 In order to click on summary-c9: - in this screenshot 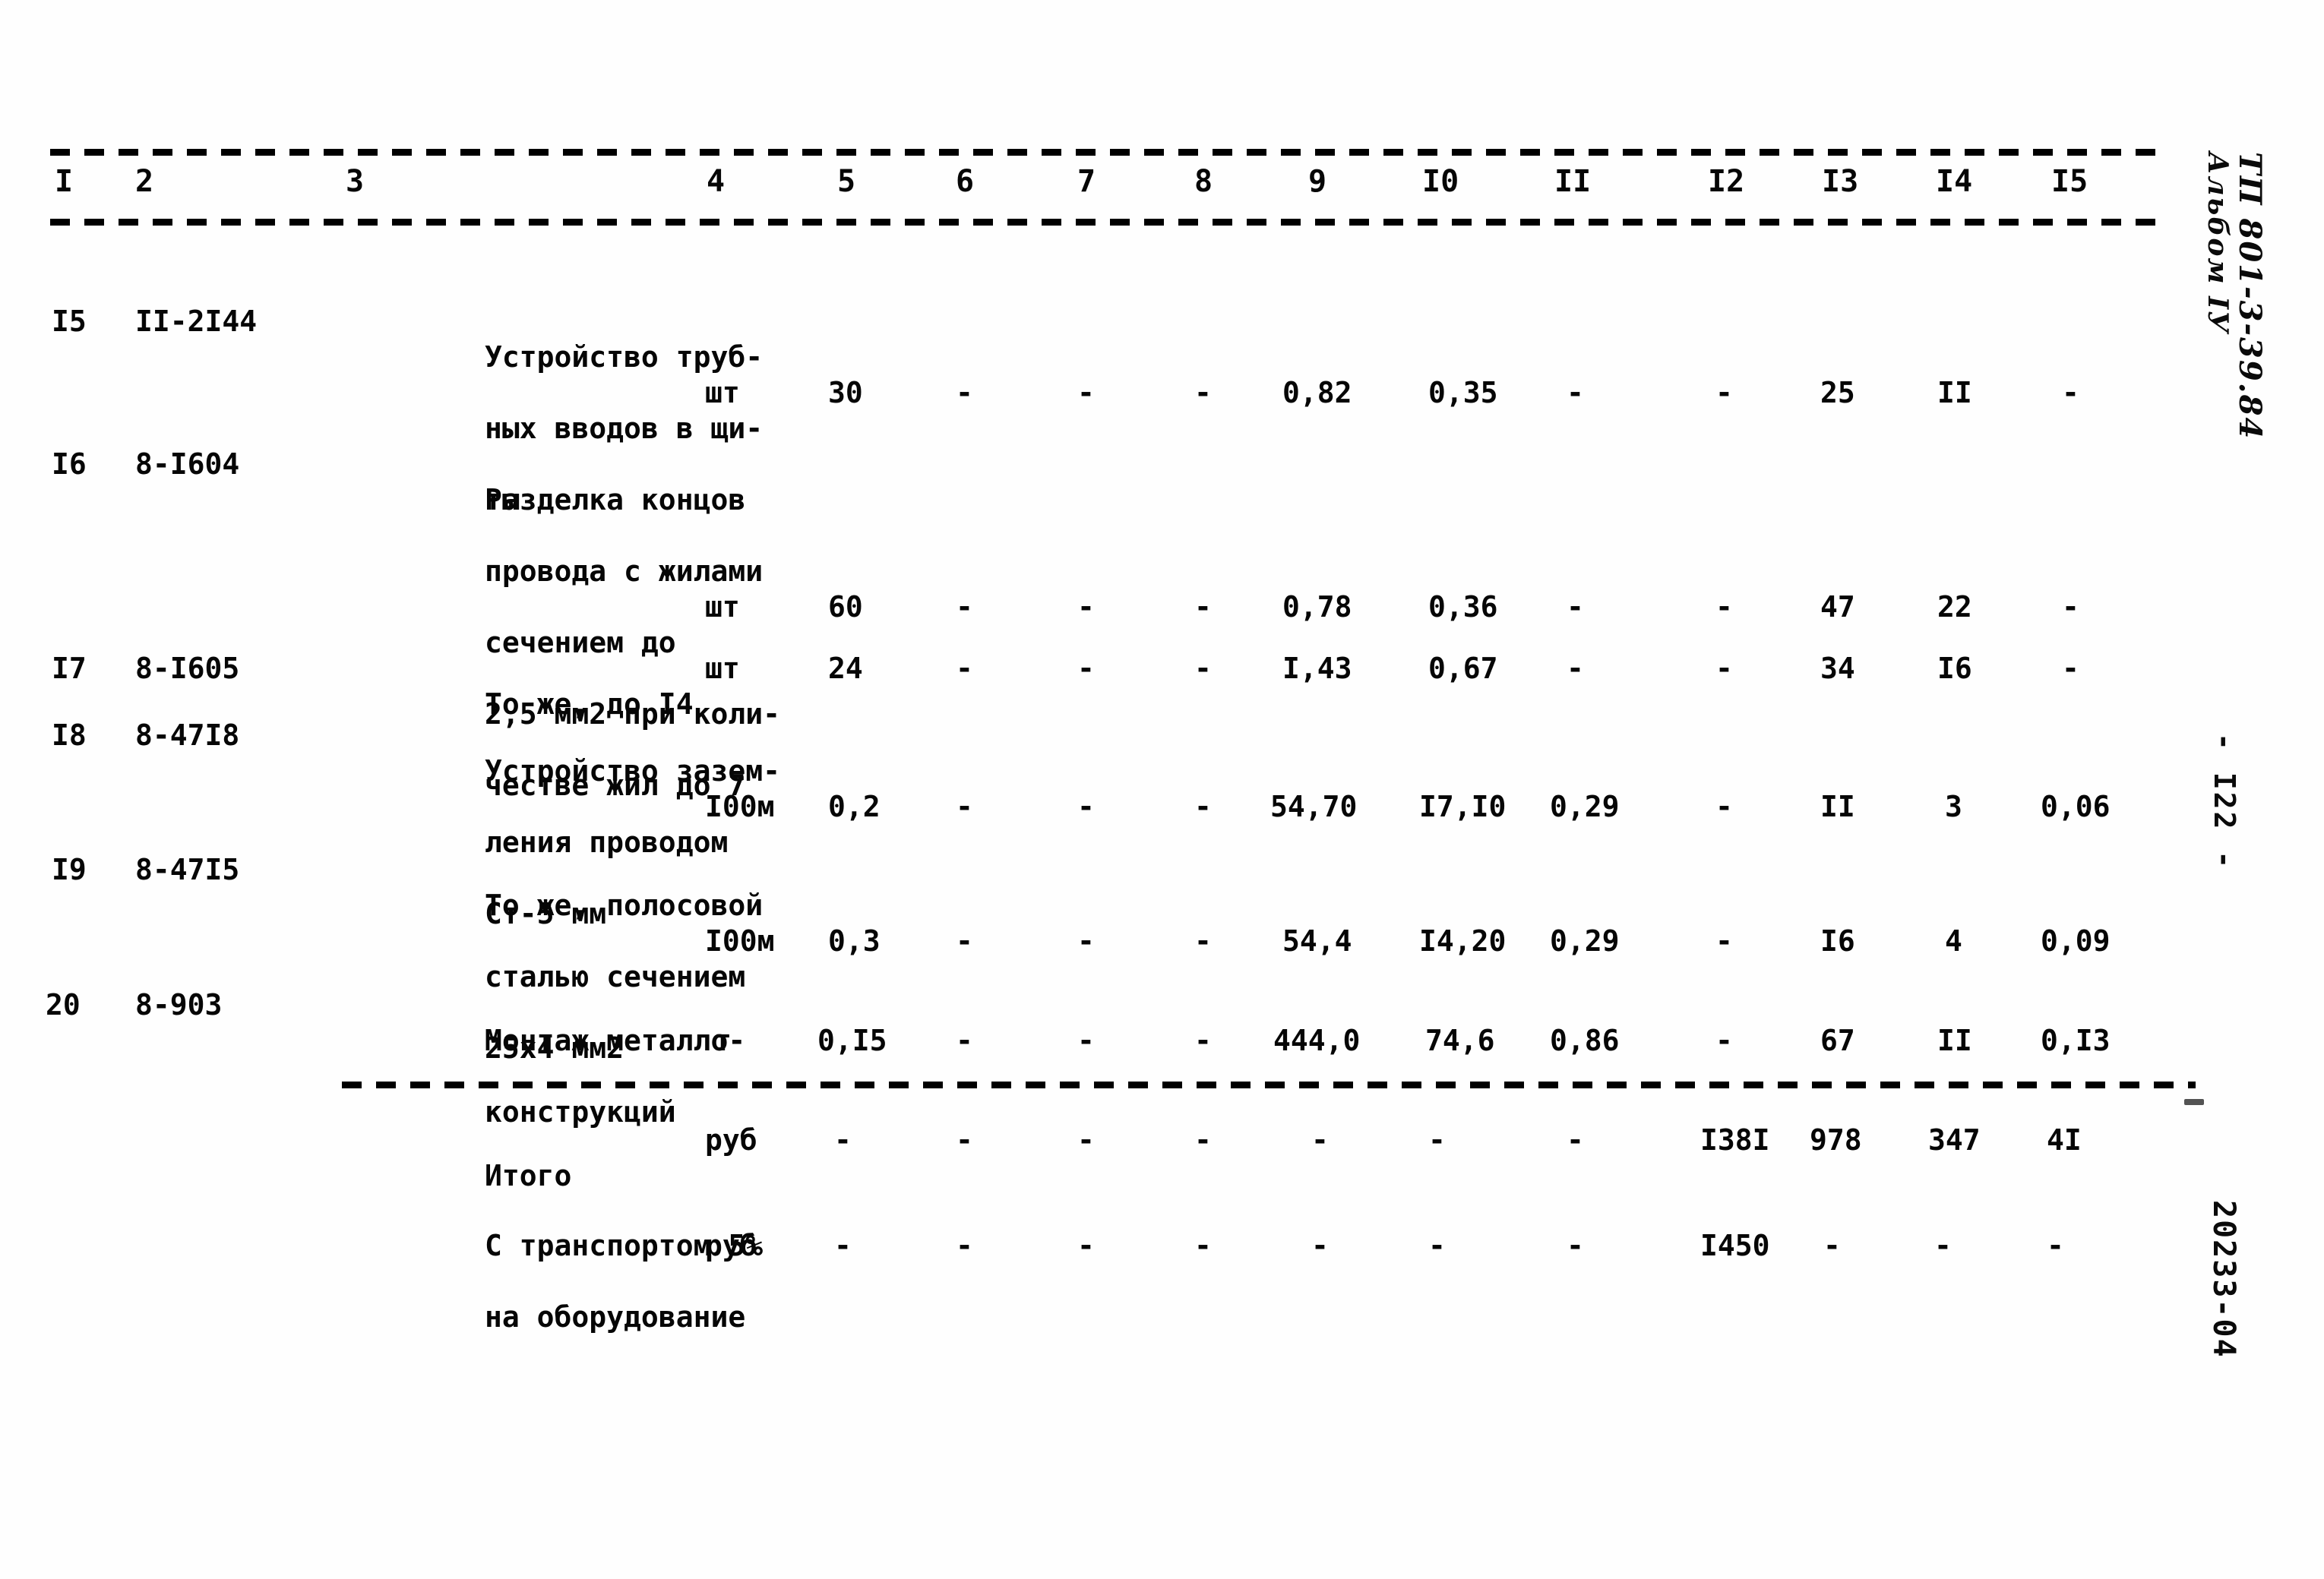, I will do `click(1320, 1245)`.